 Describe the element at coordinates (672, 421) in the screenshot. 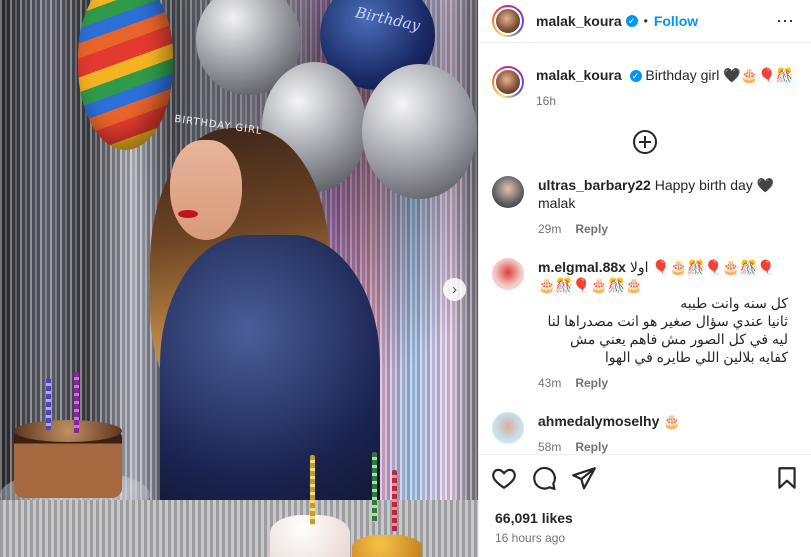

I see `comment-text: 🎂` at that location.